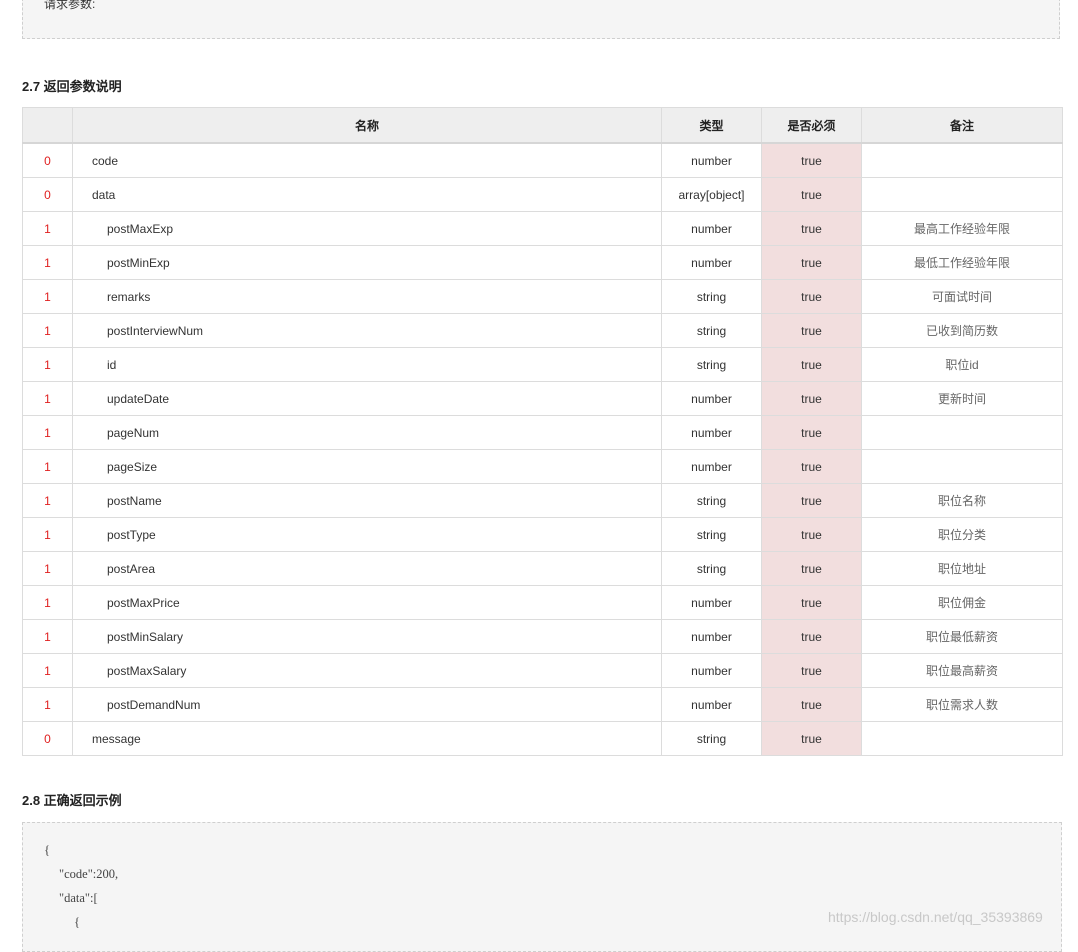  Describe the element at coordinates (962, 568) in the screenshot. I see `cell-note: 职位地址` at that location.